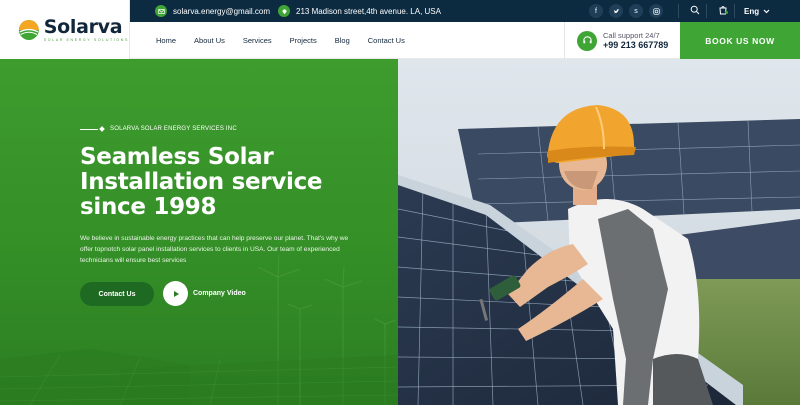 The height and width of the screenshot is (405, 800). Describe the element at coordinates (175, 293) in the screenshot. I see `play-icon` at that location.